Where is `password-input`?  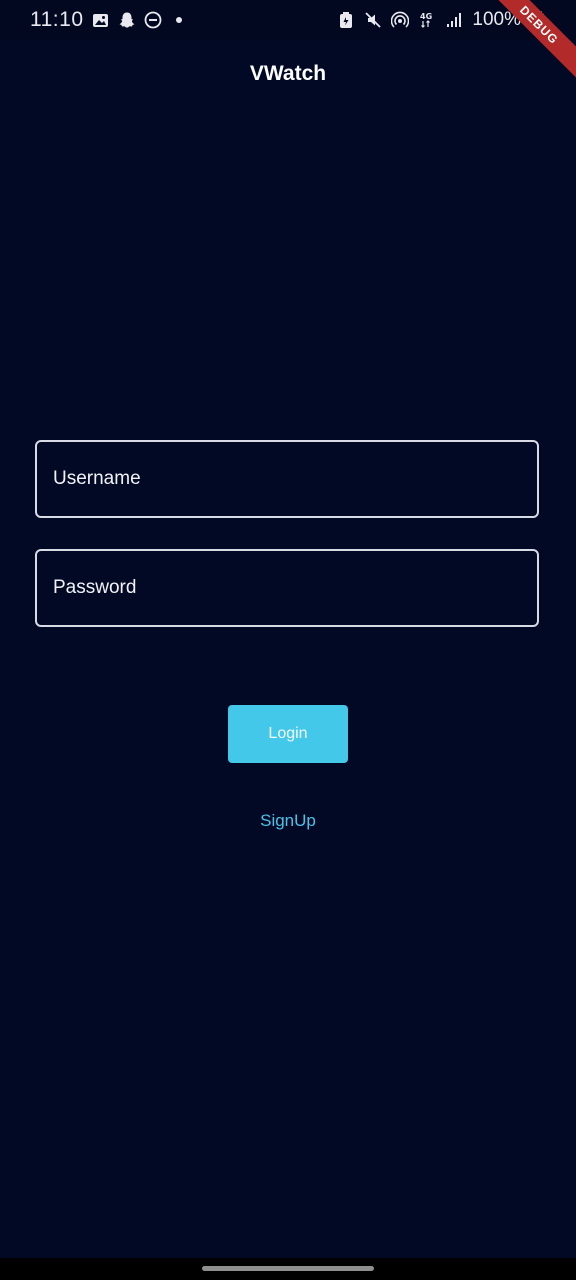
password-input is located at coordinates (287, 588).